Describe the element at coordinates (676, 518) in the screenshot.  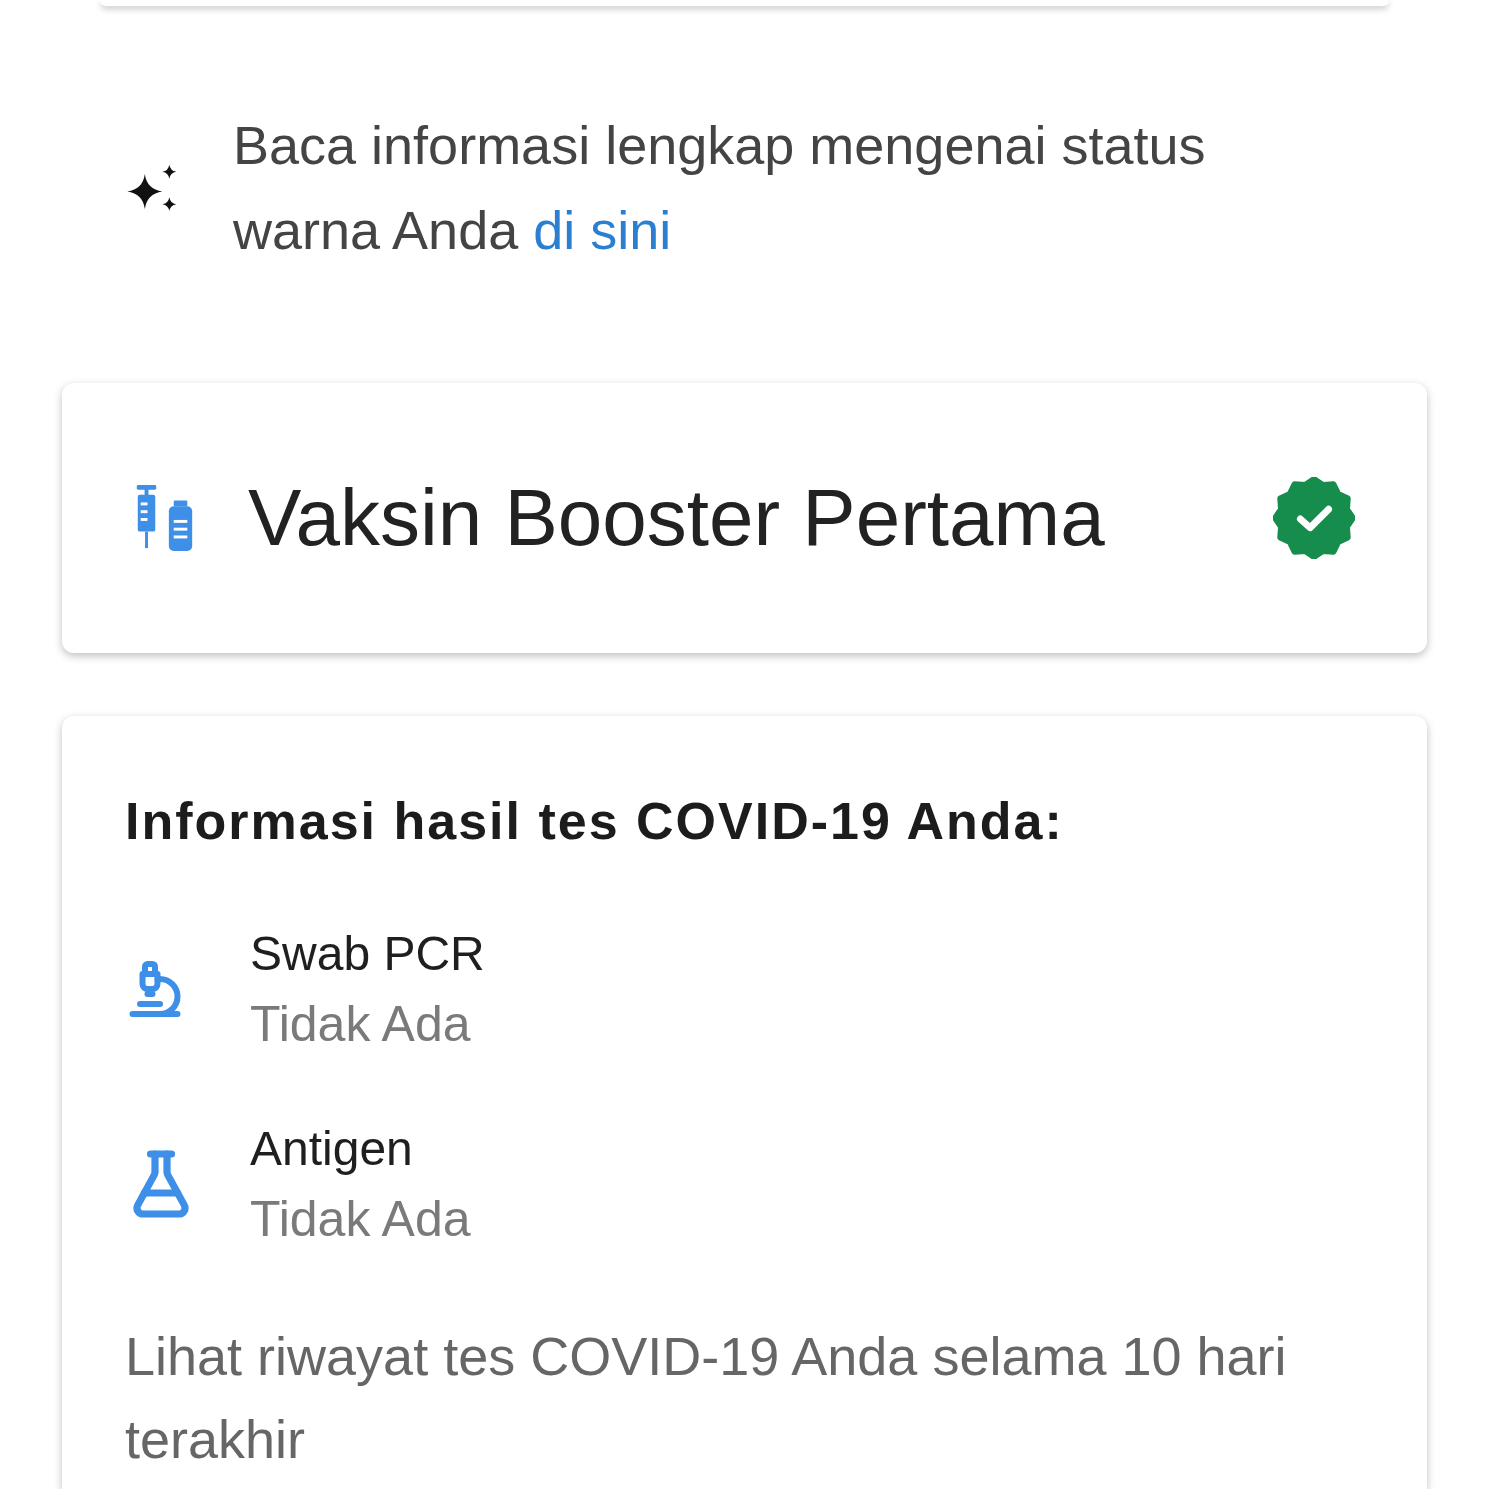
I see `vaccine-title: Vaksin Booster Pertama` at that location.